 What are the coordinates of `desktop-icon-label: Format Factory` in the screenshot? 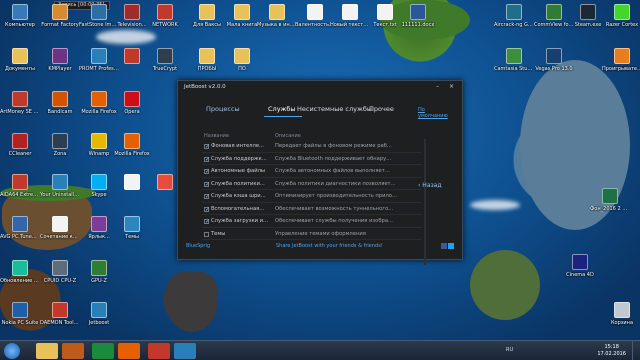 It's located at (60, 25).